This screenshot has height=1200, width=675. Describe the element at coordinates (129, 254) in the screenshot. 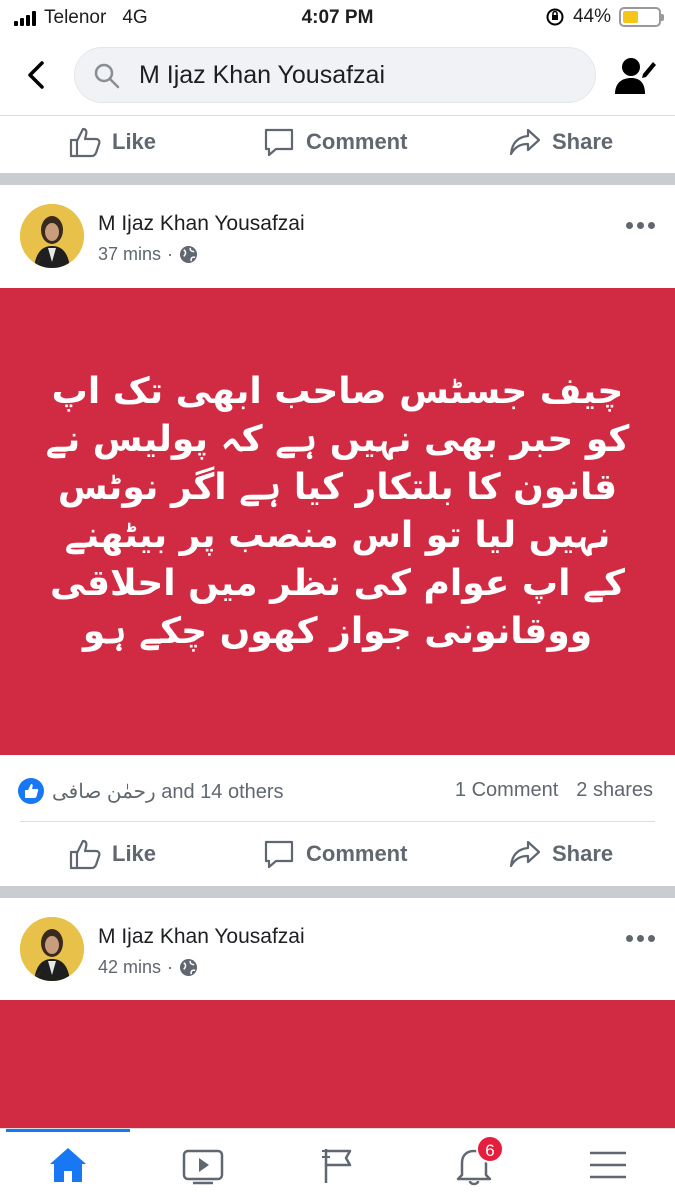

I see `post-time: 37 mins` at that location.